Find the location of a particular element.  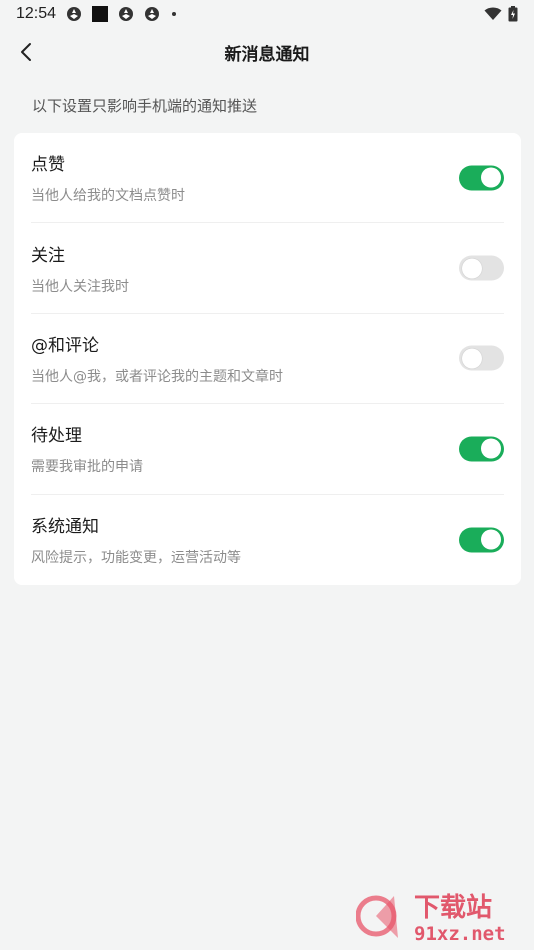

watermark-domain: 91xz.net is located at coordinates (460, 934).